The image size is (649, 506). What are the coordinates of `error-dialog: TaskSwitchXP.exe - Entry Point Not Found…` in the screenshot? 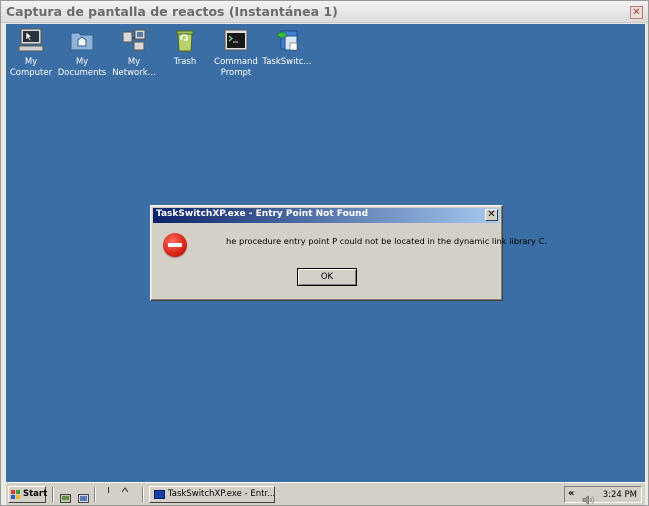 It's located at (348, 253).